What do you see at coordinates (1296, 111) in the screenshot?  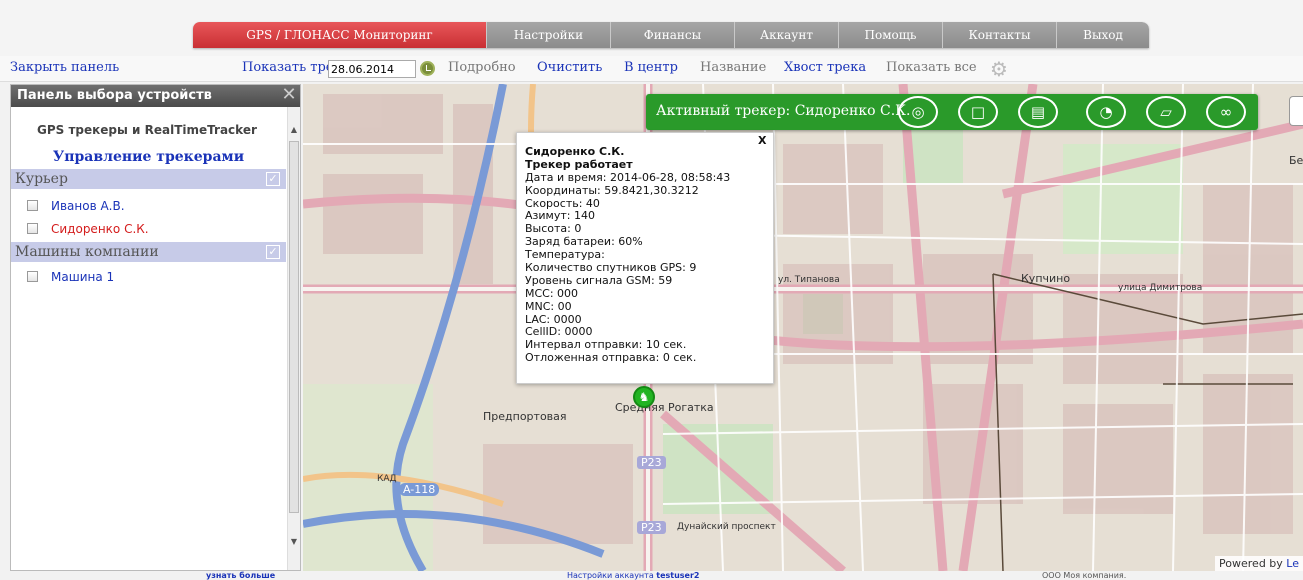 I see `layers-icon` at bounding box center [1296, 111].